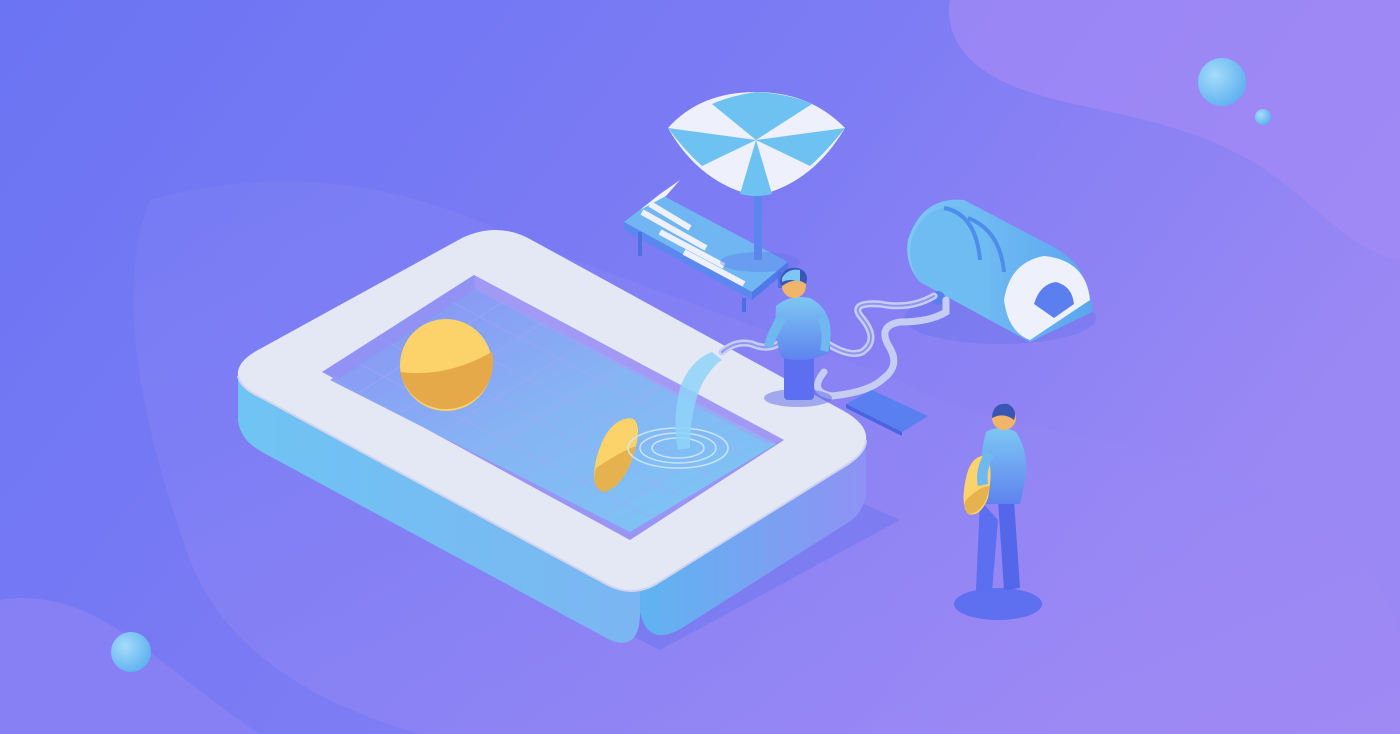 The image size is (1400, 734). I want to click on bubble-small-top, so click(1263, 117).